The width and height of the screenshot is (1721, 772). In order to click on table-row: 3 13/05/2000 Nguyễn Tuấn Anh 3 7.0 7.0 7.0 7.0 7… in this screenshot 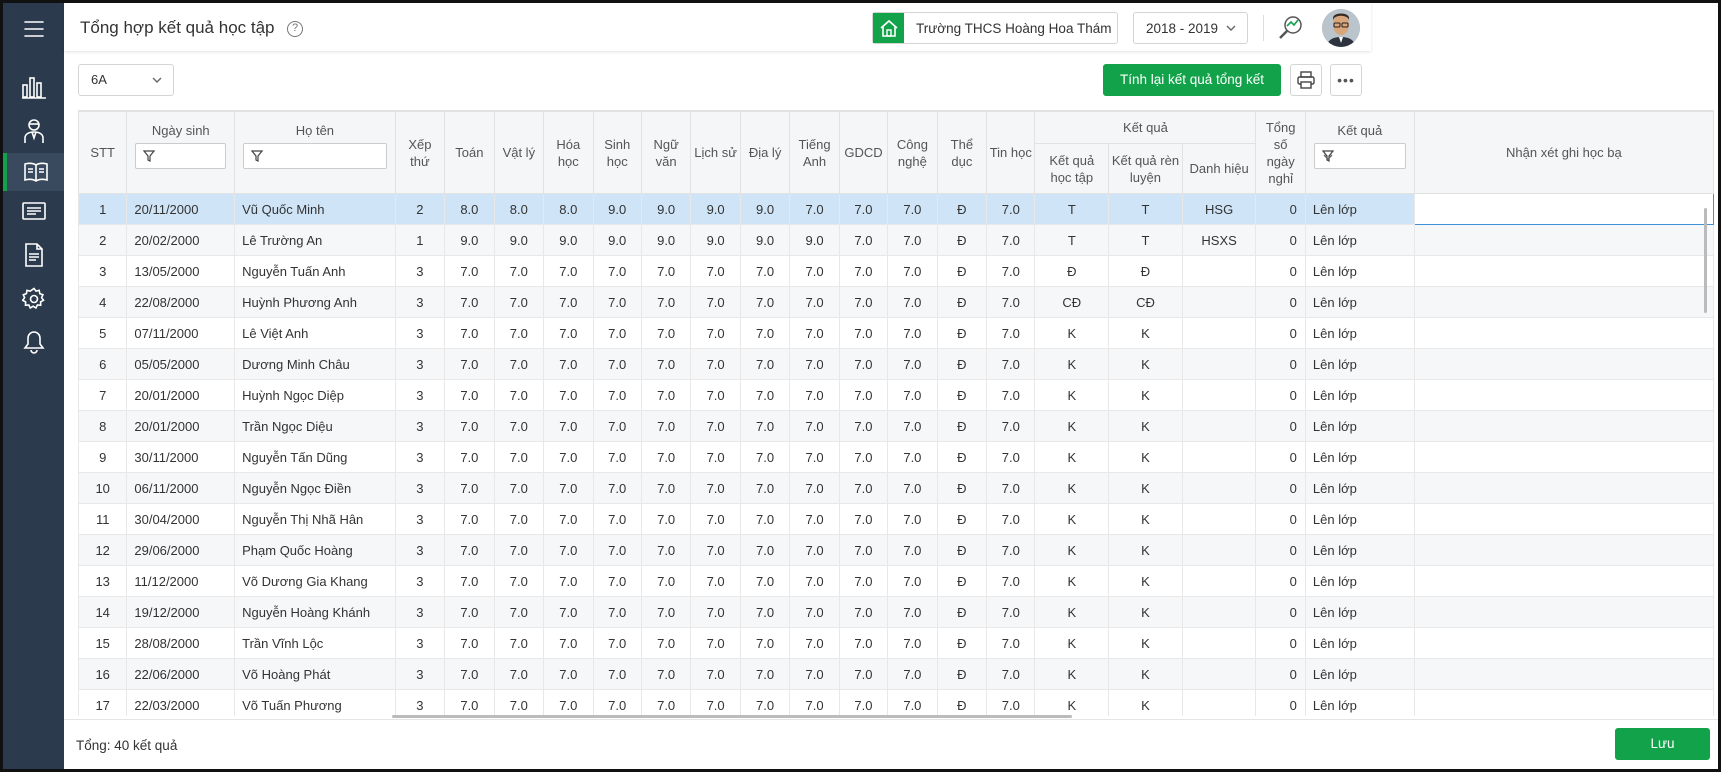, I will do `click(896, 271)`.